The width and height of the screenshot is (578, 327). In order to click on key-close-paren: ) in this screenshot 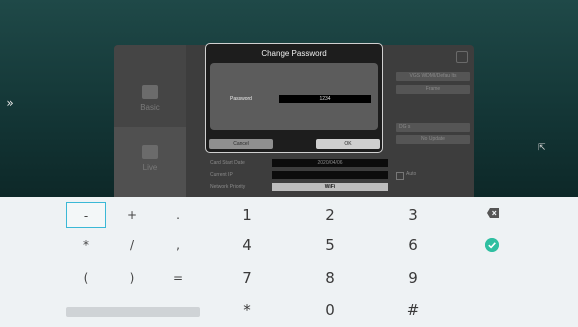, I will do `click(132, 278)`.